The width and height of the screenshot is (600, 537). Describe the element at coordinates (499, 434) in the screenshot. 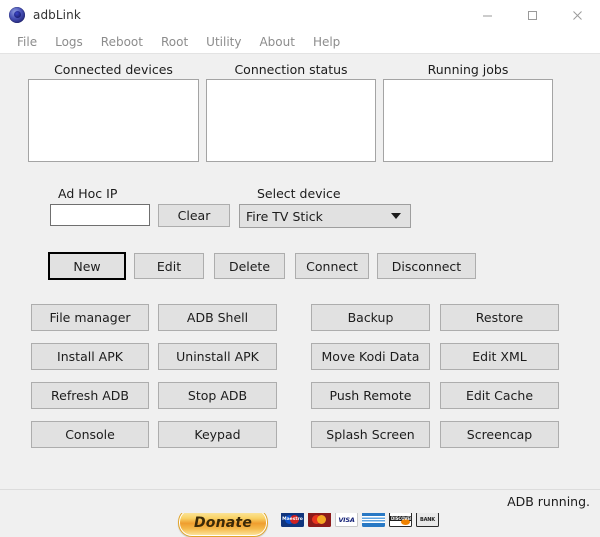

I see `screencap-button: Screencap` at that location.